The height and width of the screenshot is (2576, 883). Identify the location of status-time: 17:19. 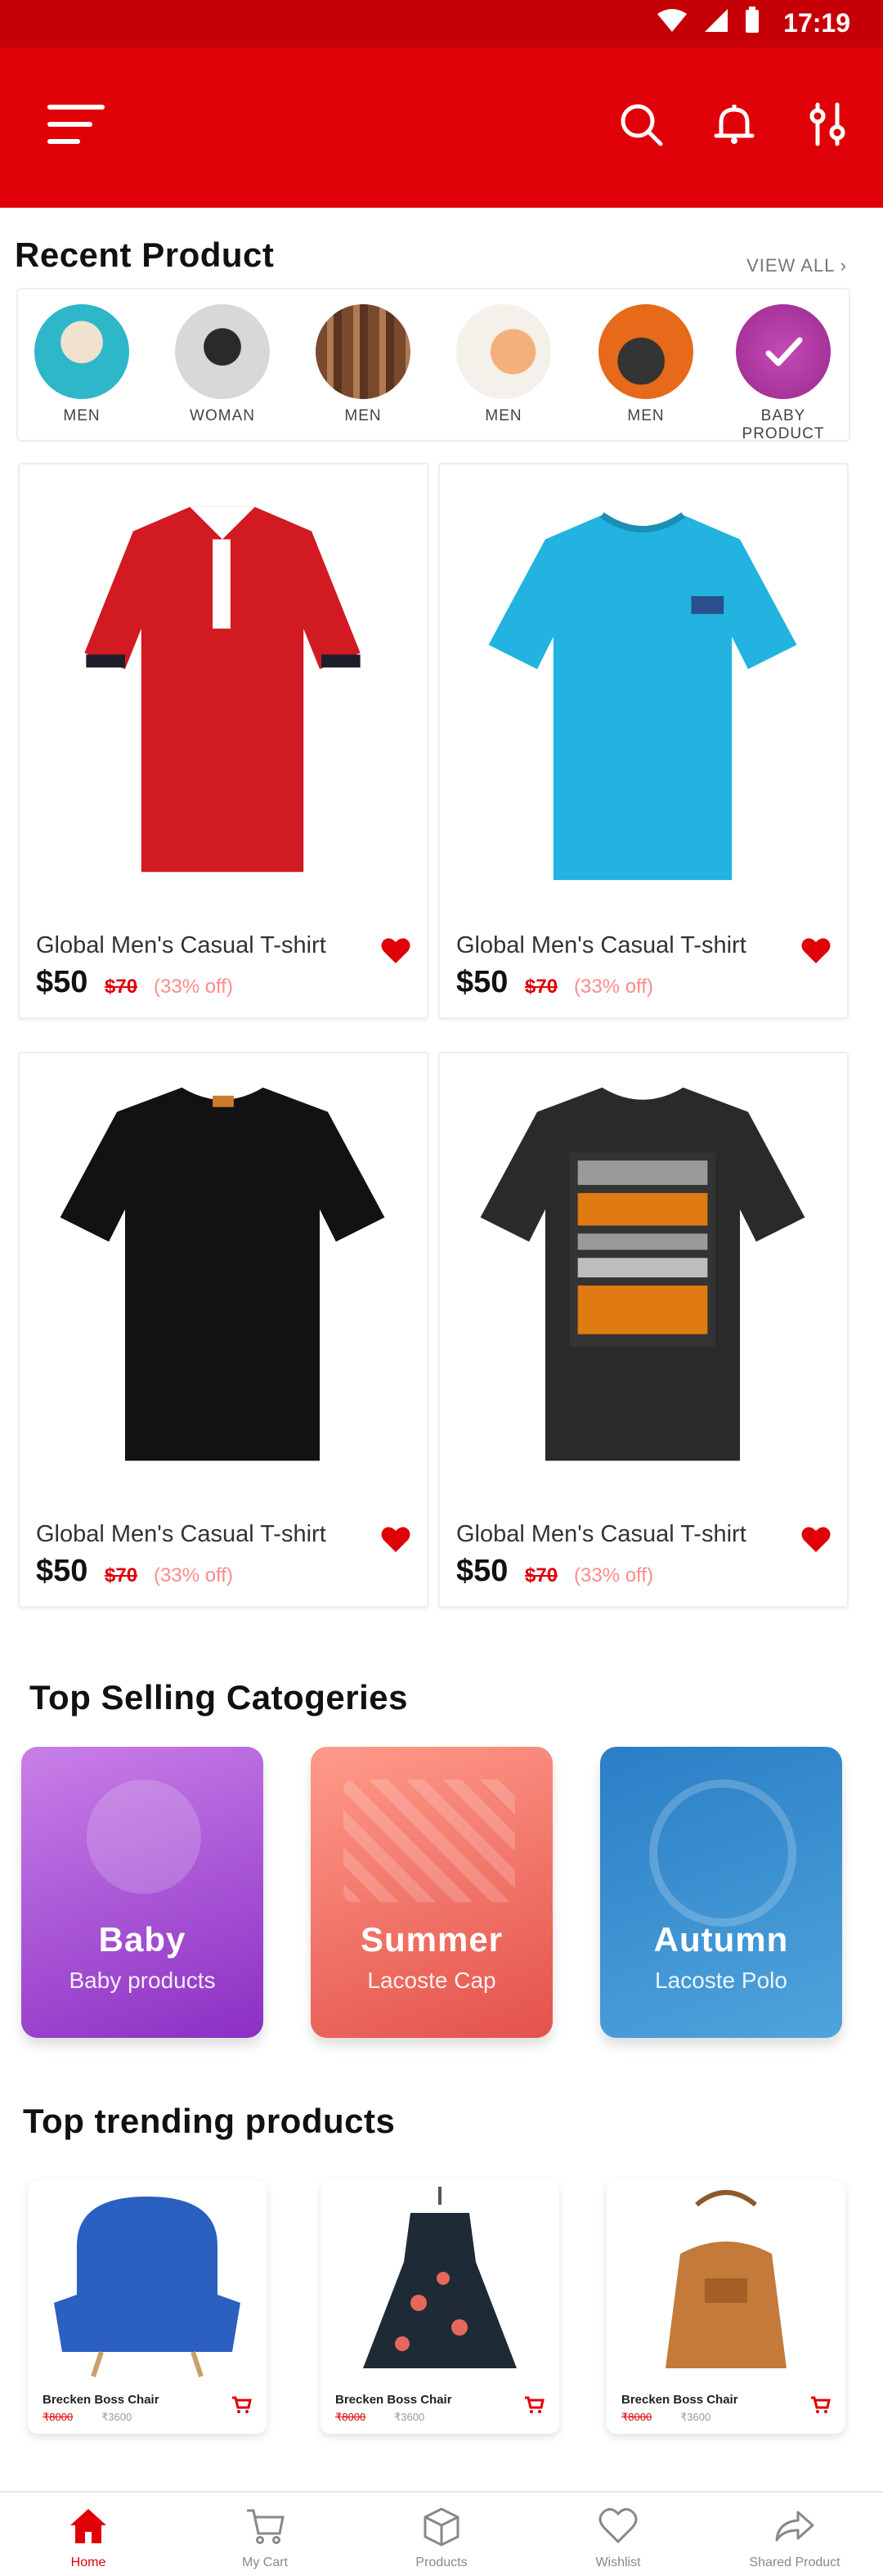
(816, 23).